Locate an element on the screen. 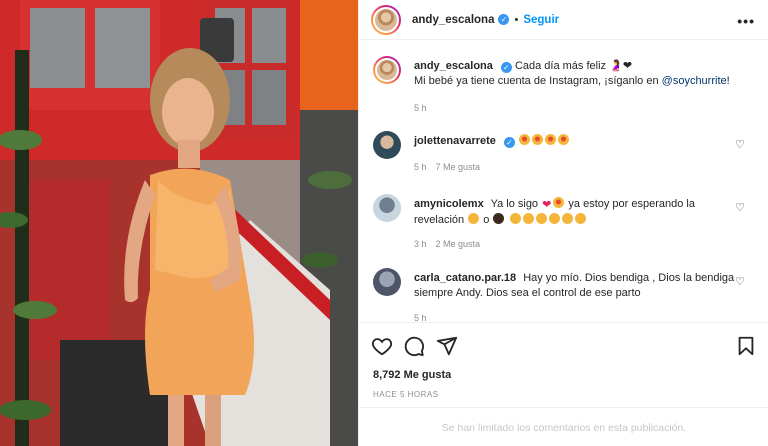 The width and height of the screenshot is (768, 446). caption-time: 5 h is located at coordinates (420, 108).